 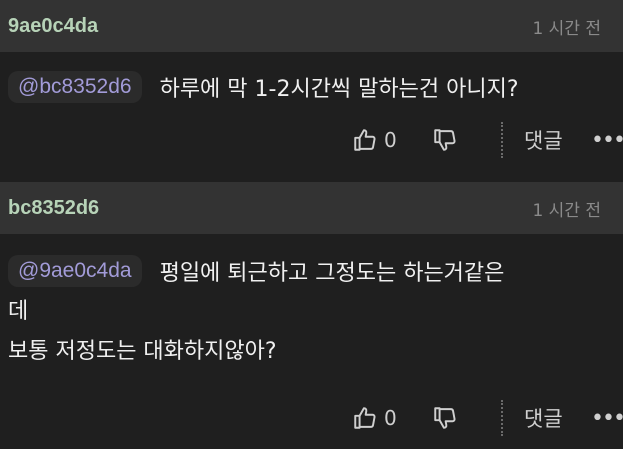 What do you see at coordinates (18, 311) in the screenshot?
I see `comment-text: 데` at bounding box center [18, 311].